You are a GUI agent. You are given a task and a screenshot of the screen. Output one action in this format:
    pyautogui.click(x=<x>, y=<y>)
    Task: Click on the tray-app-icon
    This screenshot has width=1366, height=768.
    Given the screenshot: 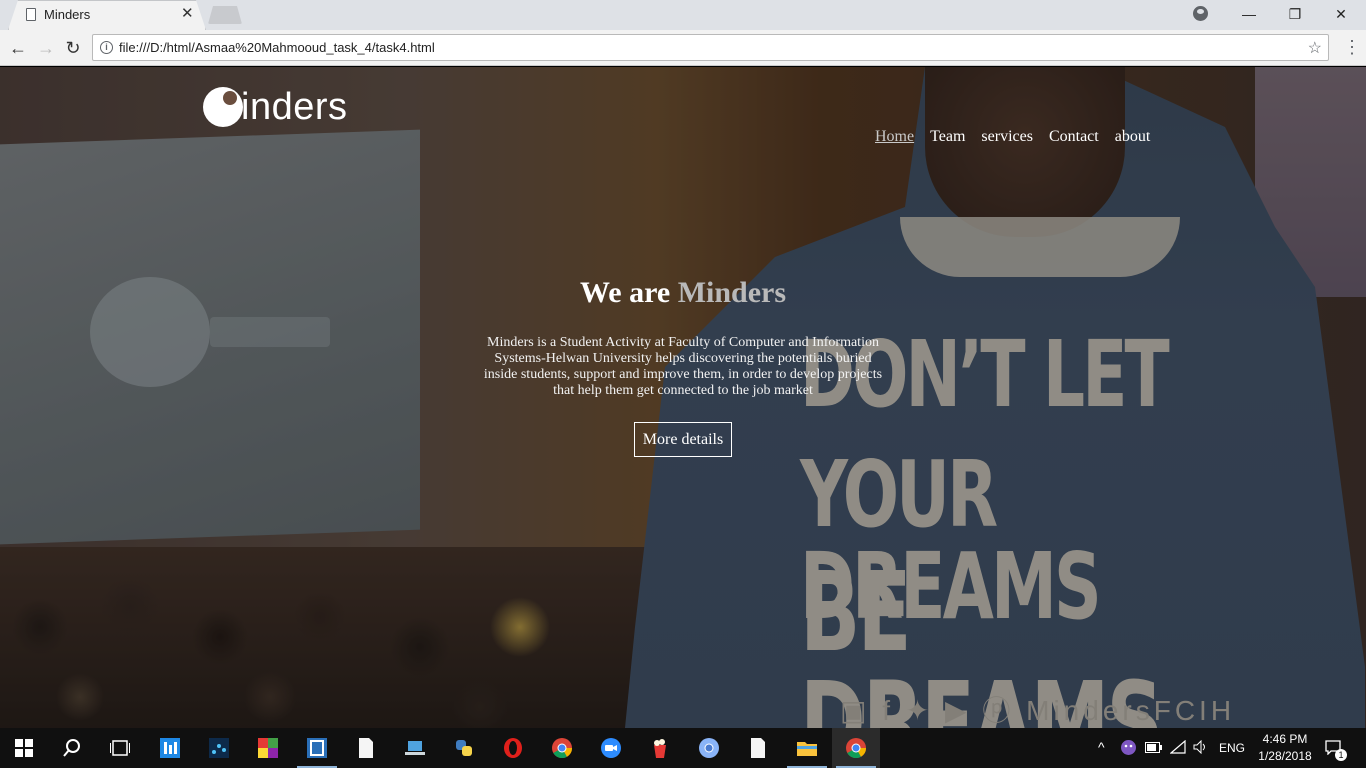 What is the action you would take?
    pyautogui.click(x=1128, y=747)
    